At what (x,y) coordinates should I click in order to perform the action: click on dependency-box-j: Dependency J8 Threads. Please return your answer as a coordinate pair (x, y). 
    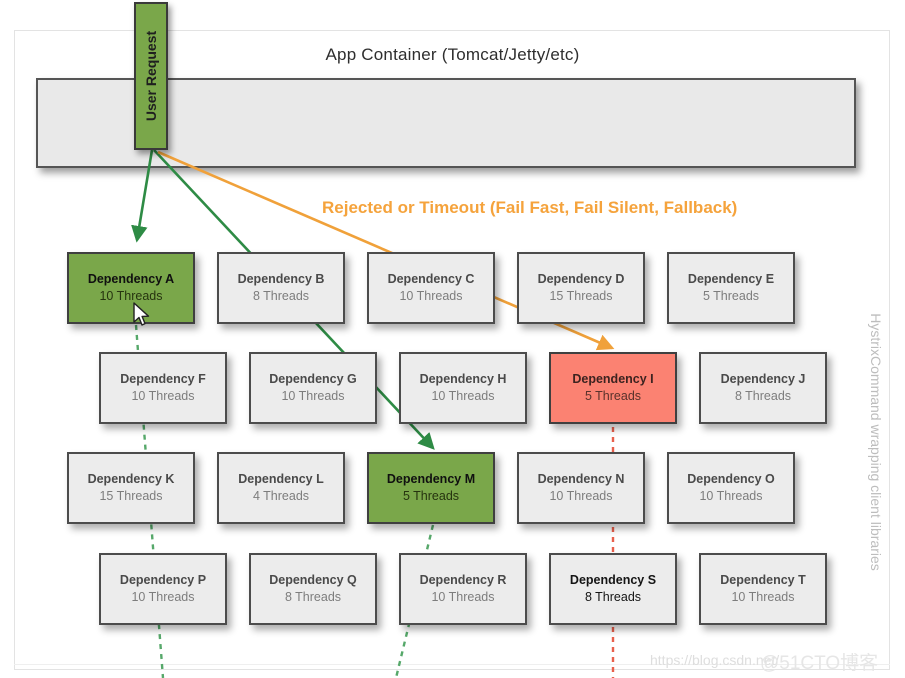
    Looking at the image, I should click on (763, 388).